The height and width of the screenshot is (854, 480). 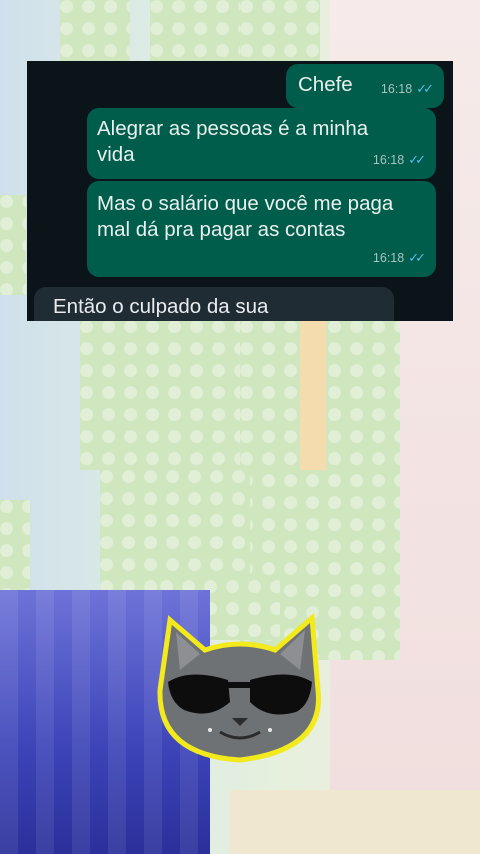 I want to click on message-bubble-incoming: Então o culpado da sua, so click(x=214, y=304).